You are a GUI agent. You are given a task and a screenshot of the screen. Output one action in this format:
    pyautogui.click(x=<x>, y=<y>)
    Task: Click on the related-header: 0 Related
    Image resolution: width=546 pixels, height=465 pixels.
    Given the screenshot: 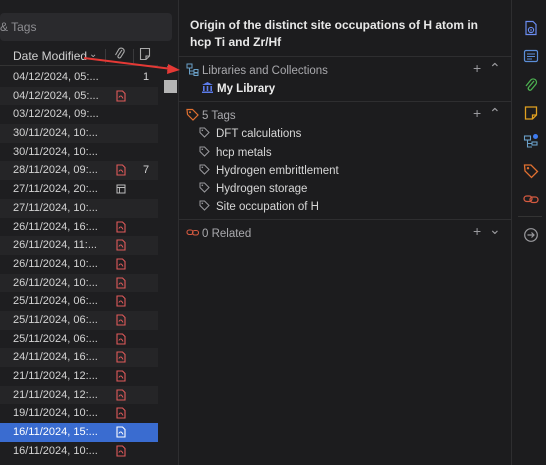 What is the action you would take?
    pyautogui.click(x=218, y=234)
    